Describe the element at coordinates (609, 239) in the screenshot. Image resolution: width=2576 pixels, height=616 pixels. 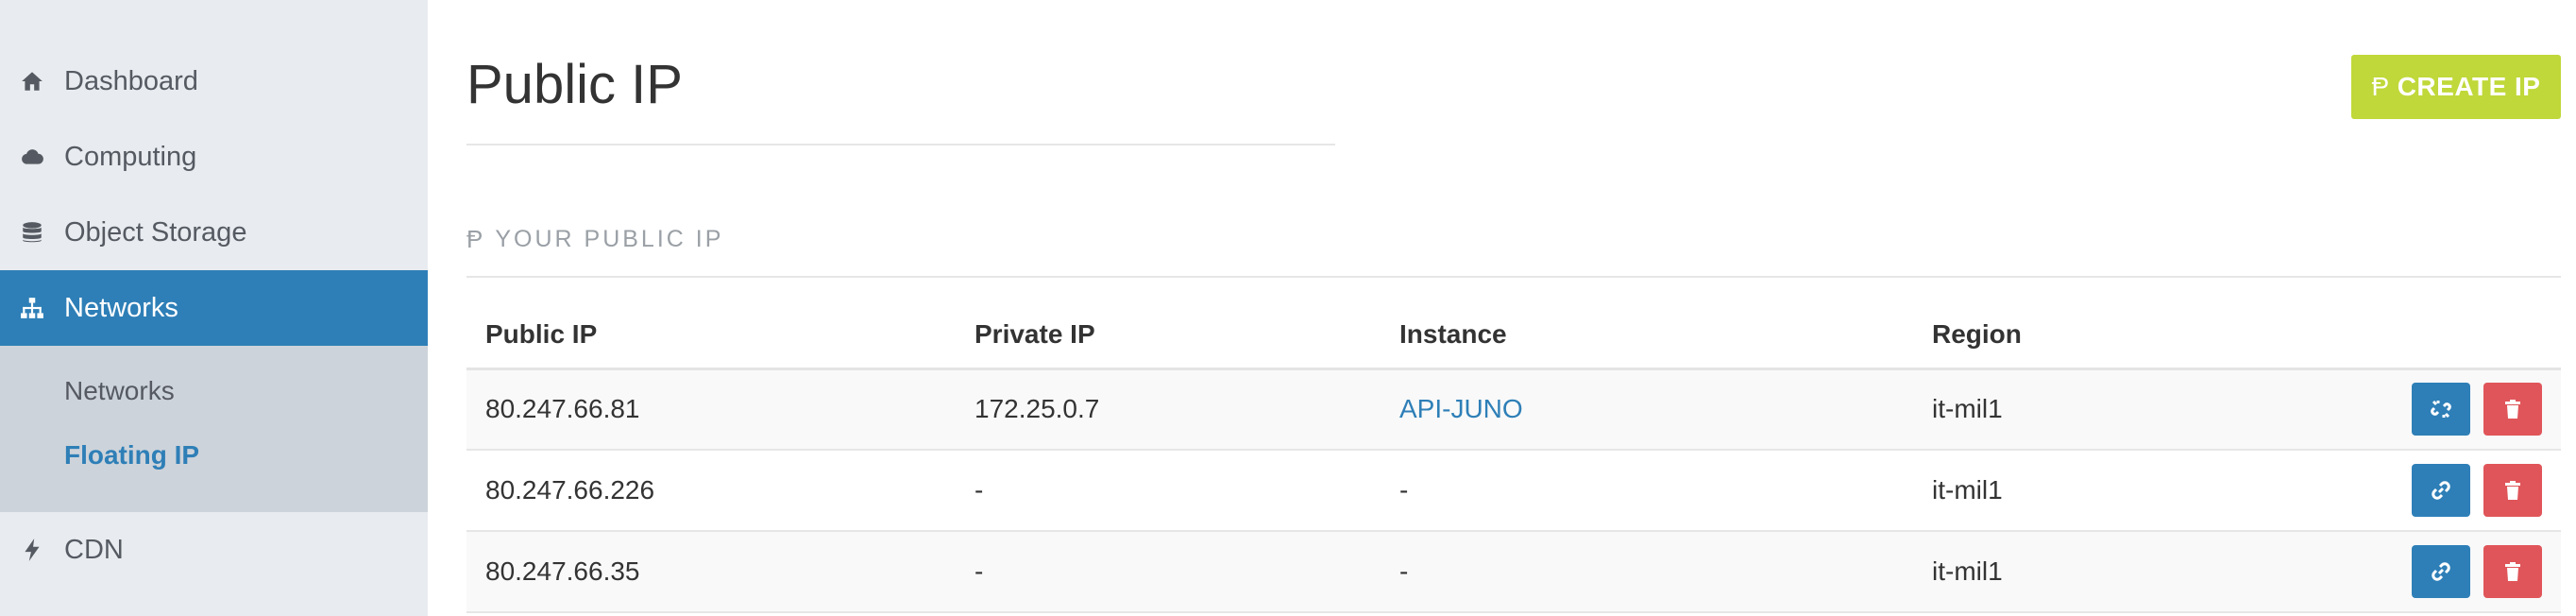
I see `section-title: YOUR PUBLIC IP` at that location.